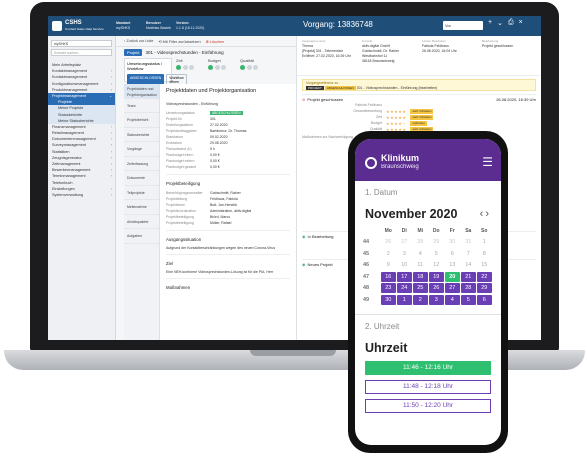  Describe the element at coordinates (468, 253) in the screenshot. I see `calendar-day: 7` at that location.